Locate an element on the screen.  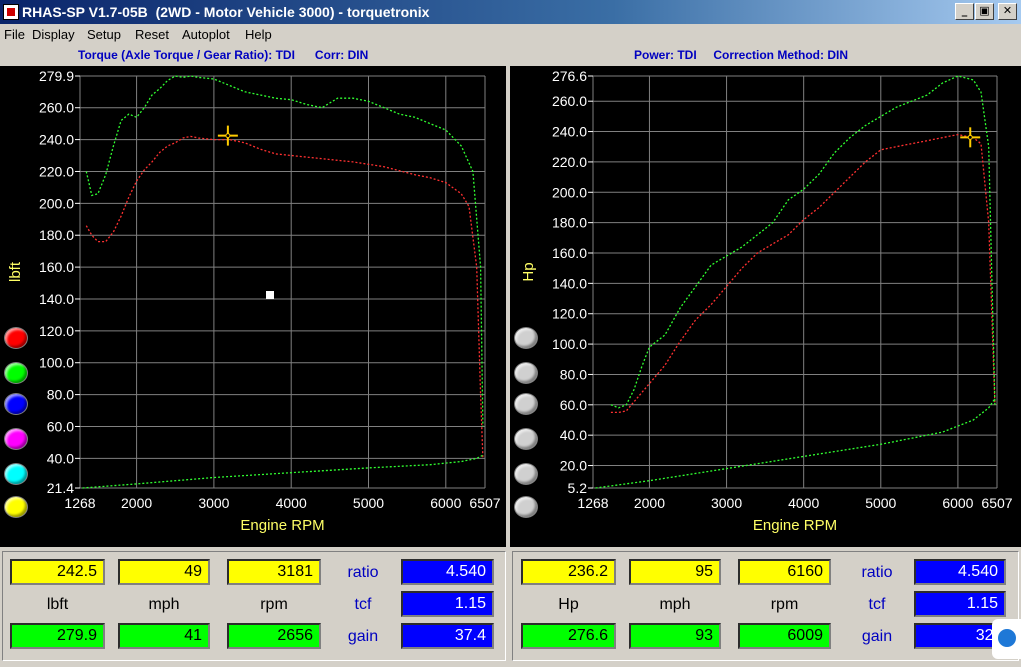
torque-y-tick-label: 260.0 is located at coordinates (56, 108).